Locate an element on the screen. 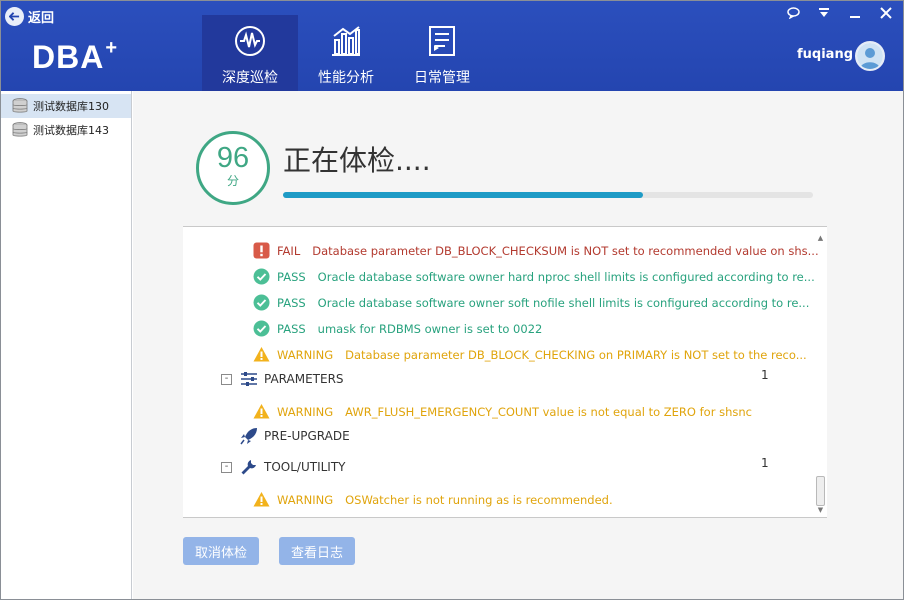  scroll-up-icon: ▲ is located at coordinates (820, 238).